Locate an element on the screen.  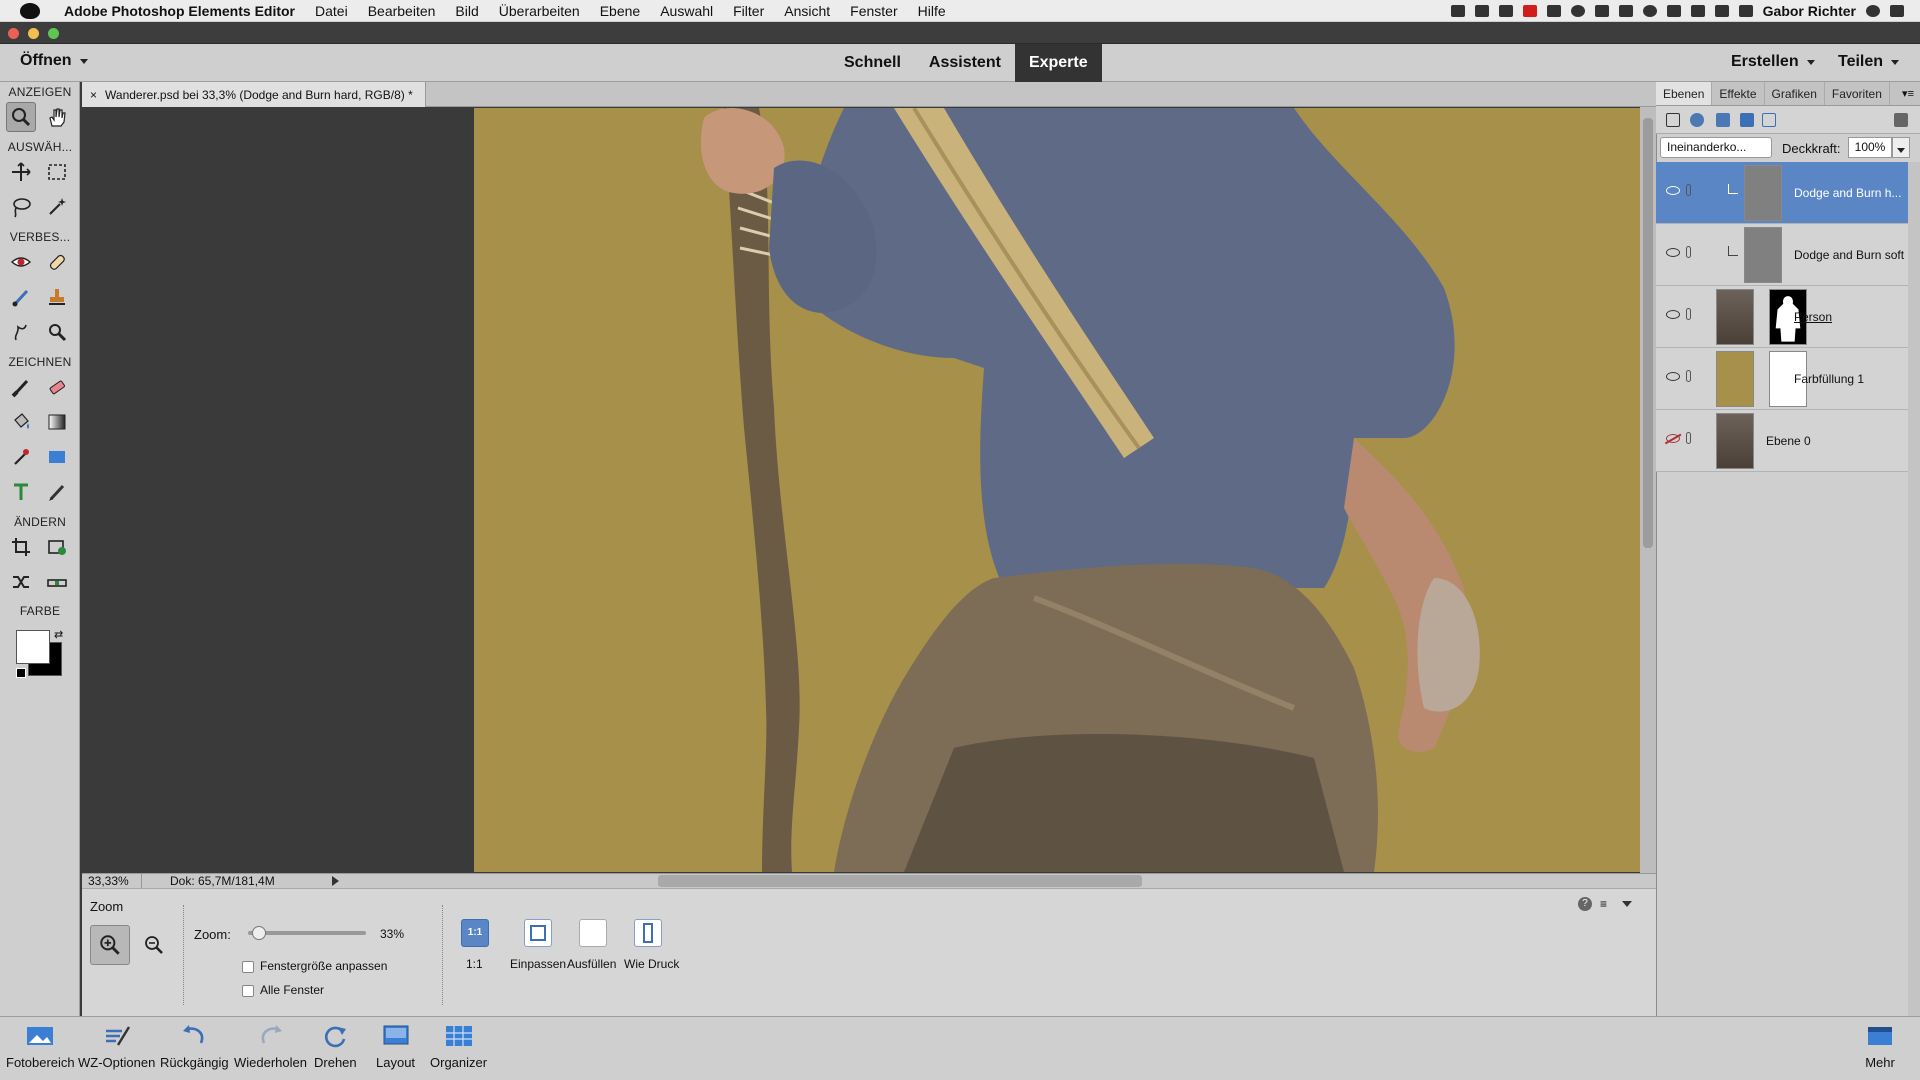
layer-row-dodge-burn-soft: Dodge and Burn soft is located at coordinates (1782, 255).